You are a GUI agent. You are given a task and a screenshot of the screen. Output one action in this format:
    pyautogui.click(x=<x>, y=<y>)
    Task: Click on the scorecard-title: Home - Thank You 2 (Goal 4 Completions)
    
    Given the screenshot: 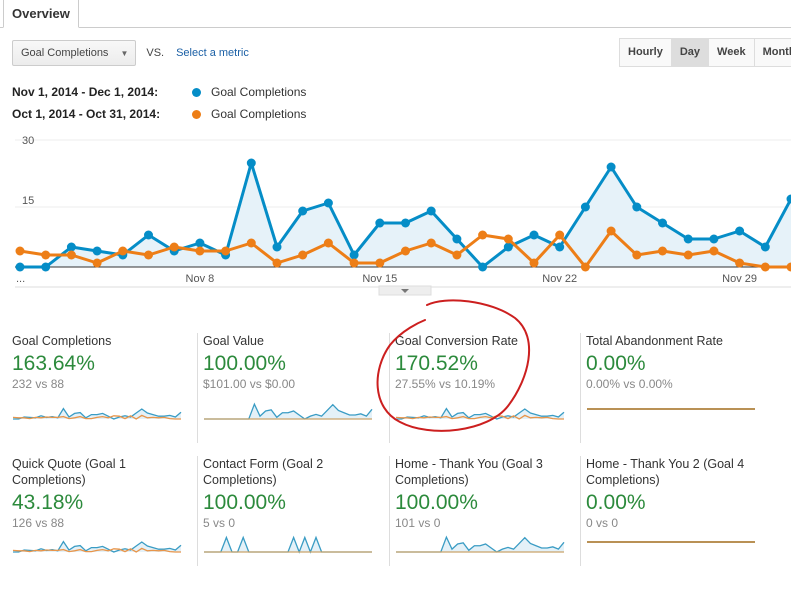 What is the action you would take?
    pyautogui.click(x=665, y=472)
    